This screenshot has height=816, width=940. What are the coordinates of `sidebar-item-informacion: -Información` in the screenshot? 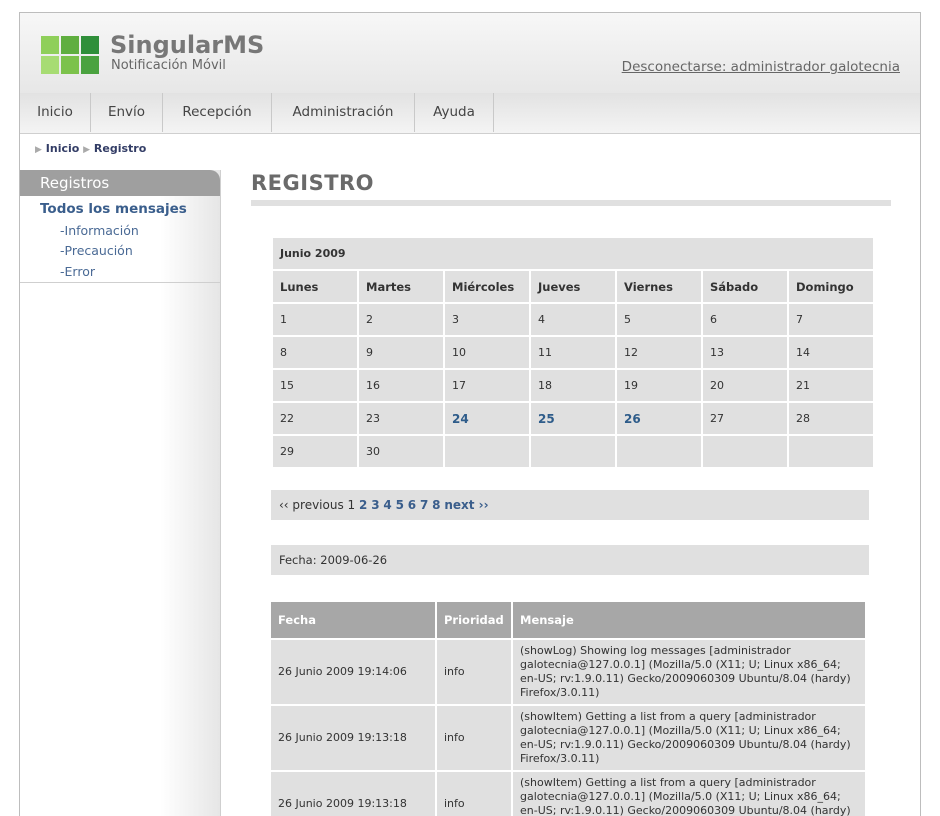 It's located at (99, 230).